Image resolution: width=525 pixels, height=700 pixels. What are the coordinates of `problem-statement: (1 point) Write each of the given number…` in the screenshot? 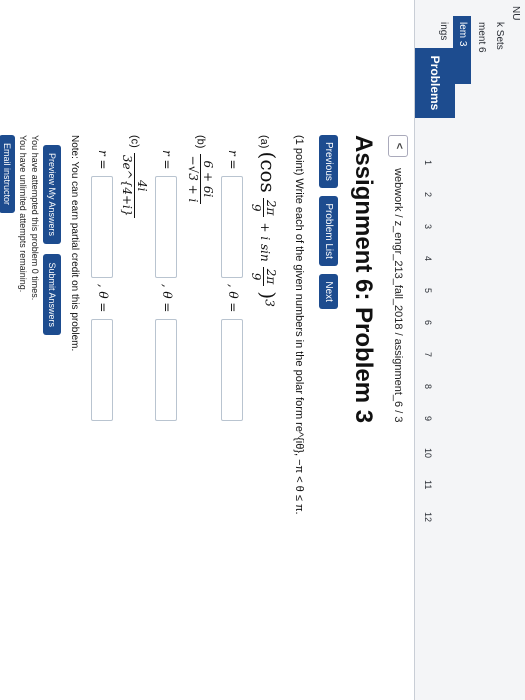 It's located at (299, 325).